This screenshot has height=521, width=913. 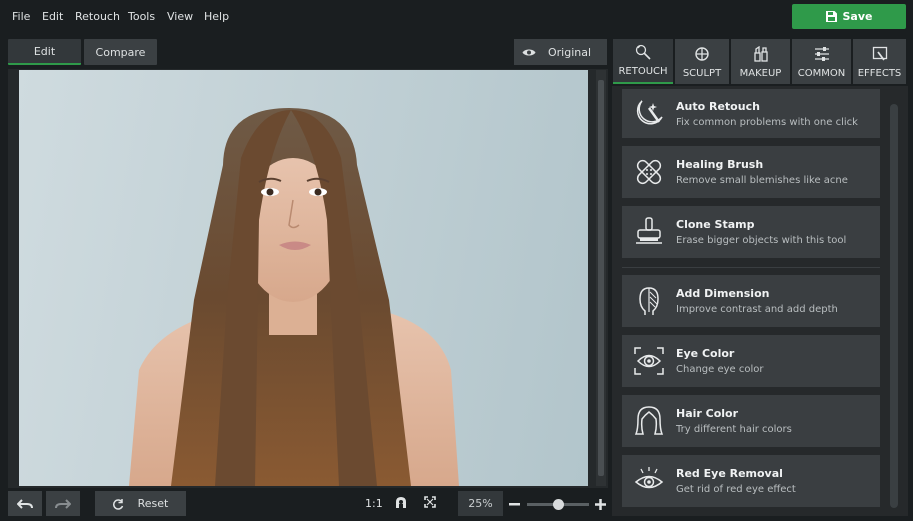 What do you see at coordinates (649, 478) in the screenshot?
I see `red-eye-icon` at bounding box center [649, 478].